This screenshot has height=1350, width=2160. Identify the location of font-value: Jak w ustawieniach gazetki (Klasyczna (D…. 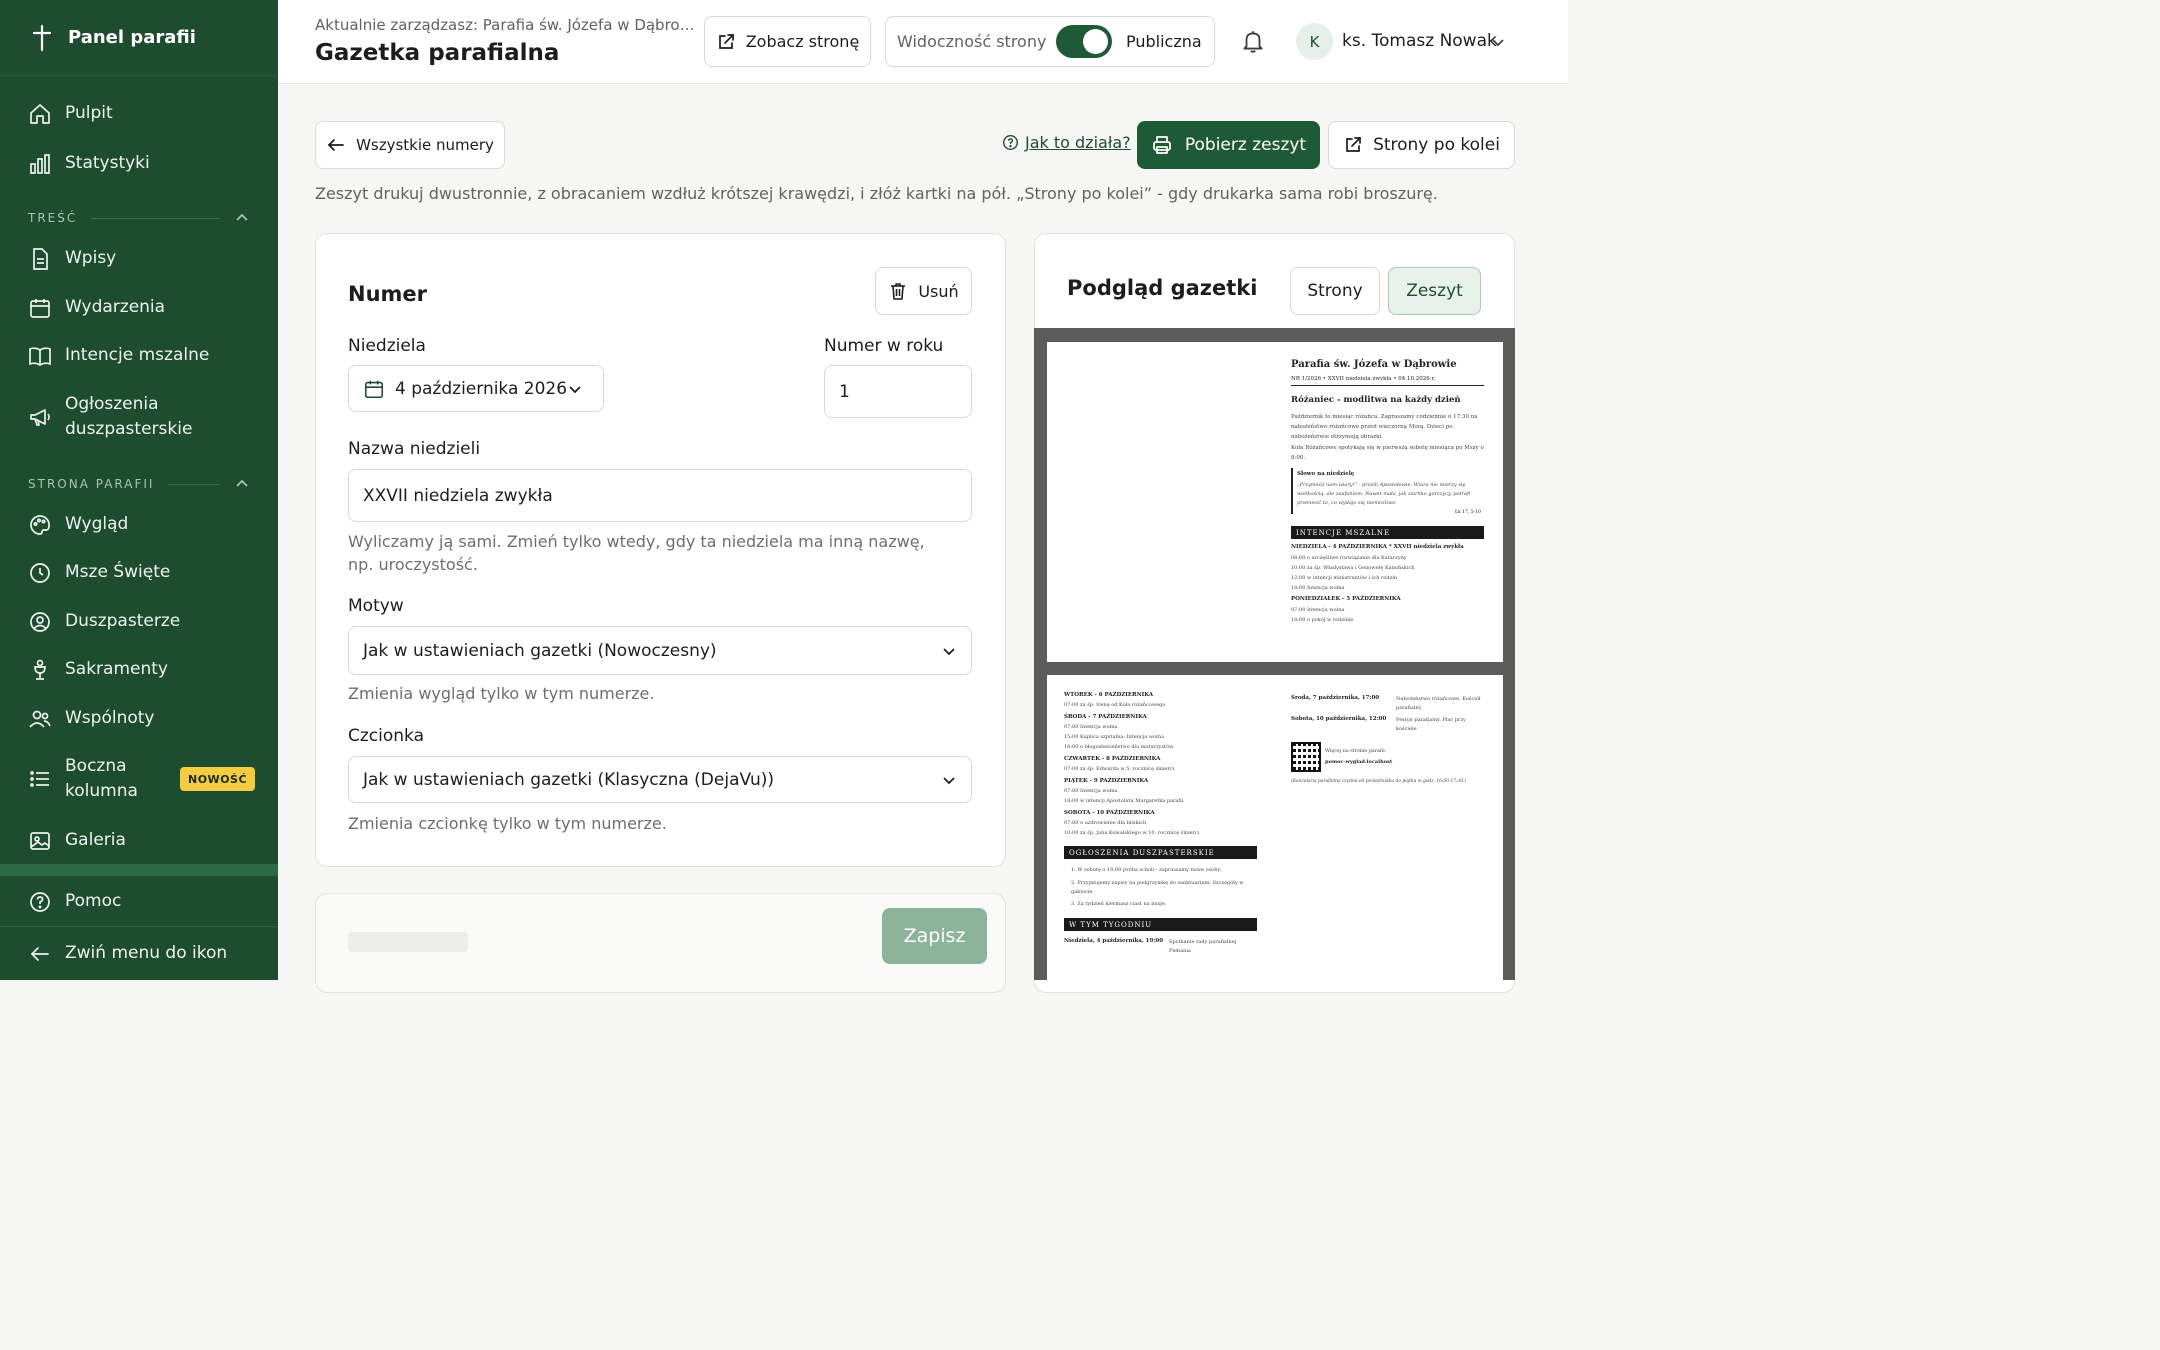
(568, 779).